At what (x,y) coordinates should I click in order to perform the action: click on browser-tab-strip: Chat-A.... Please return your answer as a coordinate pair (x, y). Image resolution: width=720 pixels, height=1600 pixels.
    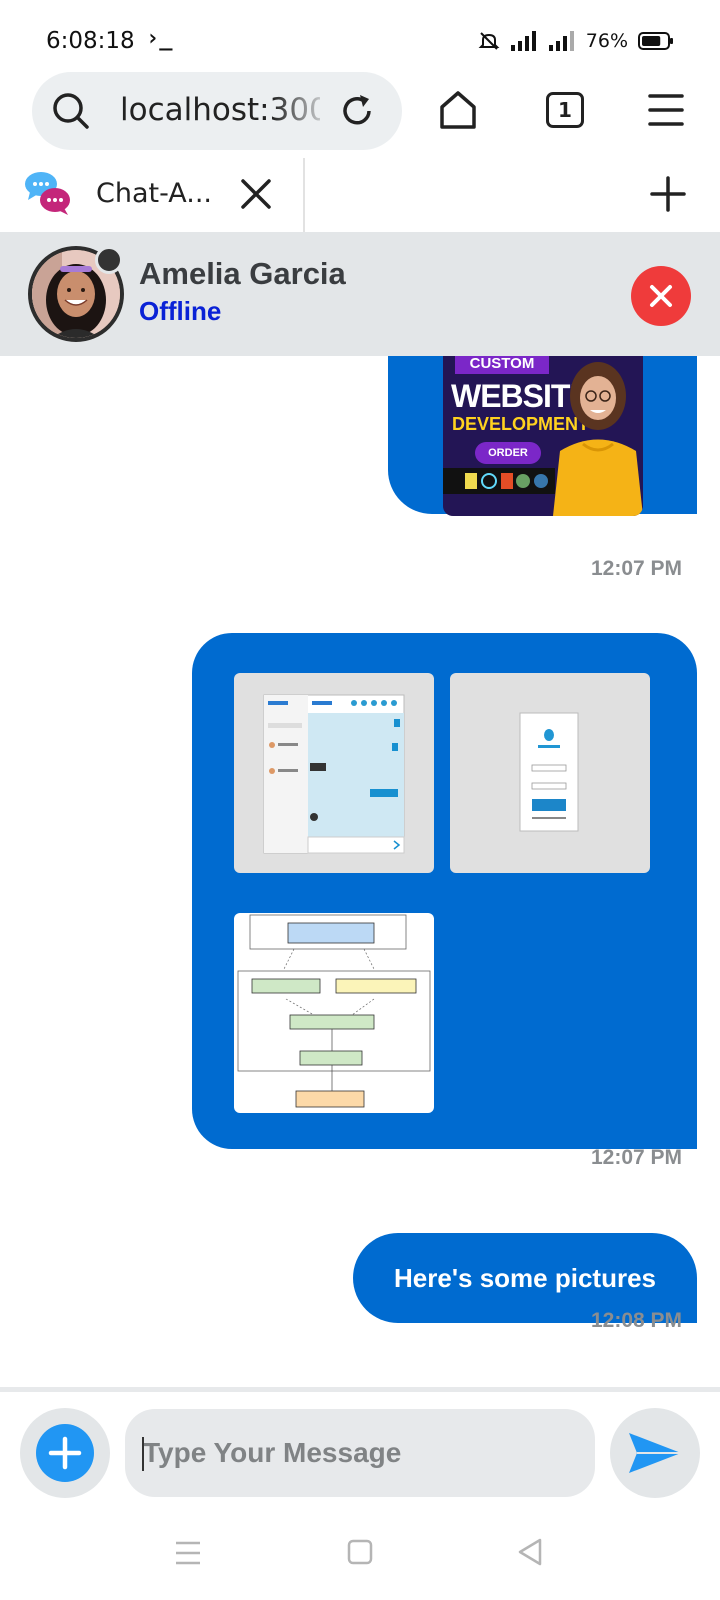
    Looking at the image, I should click on (360, 195).